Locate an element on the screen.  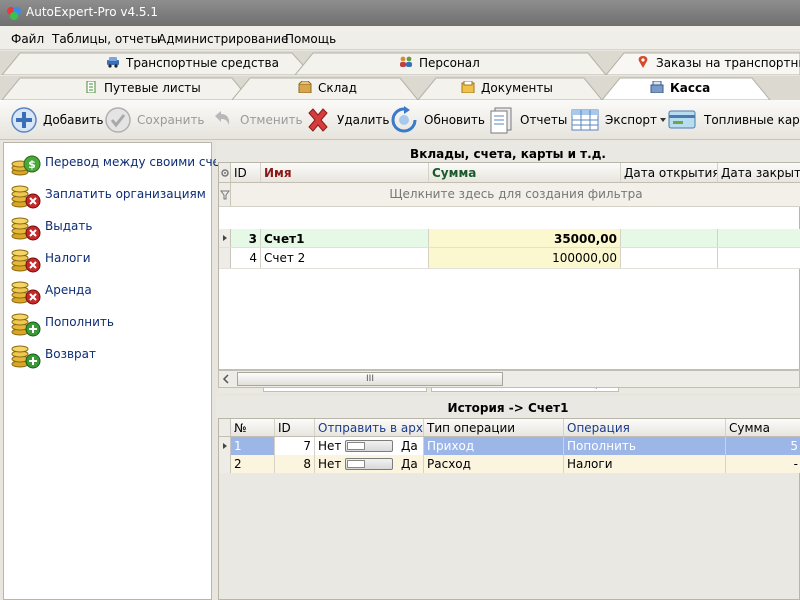
toggle-yes-label: Да is located at coordinates (409, 446).